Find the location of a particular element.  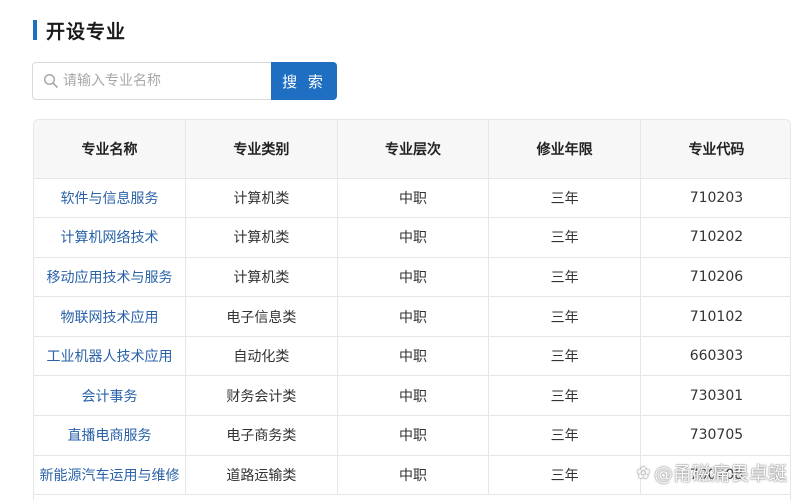

table-row: 新能源汽车运用与维修 道路运输类 中职 三年 700208 is located at coordinates (412, 475).